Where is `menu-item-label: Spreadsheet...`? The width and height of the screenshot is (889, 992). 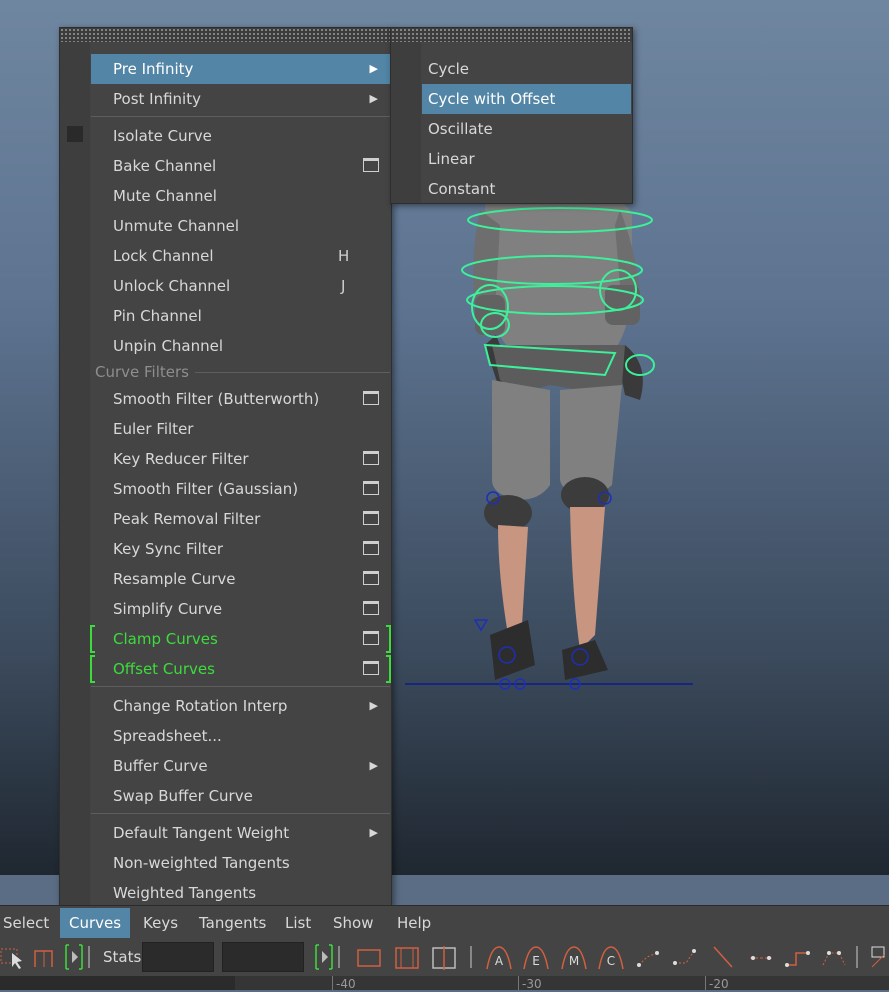 menu-item-label: Spreadsheet... is located at coordinates (167, 736).